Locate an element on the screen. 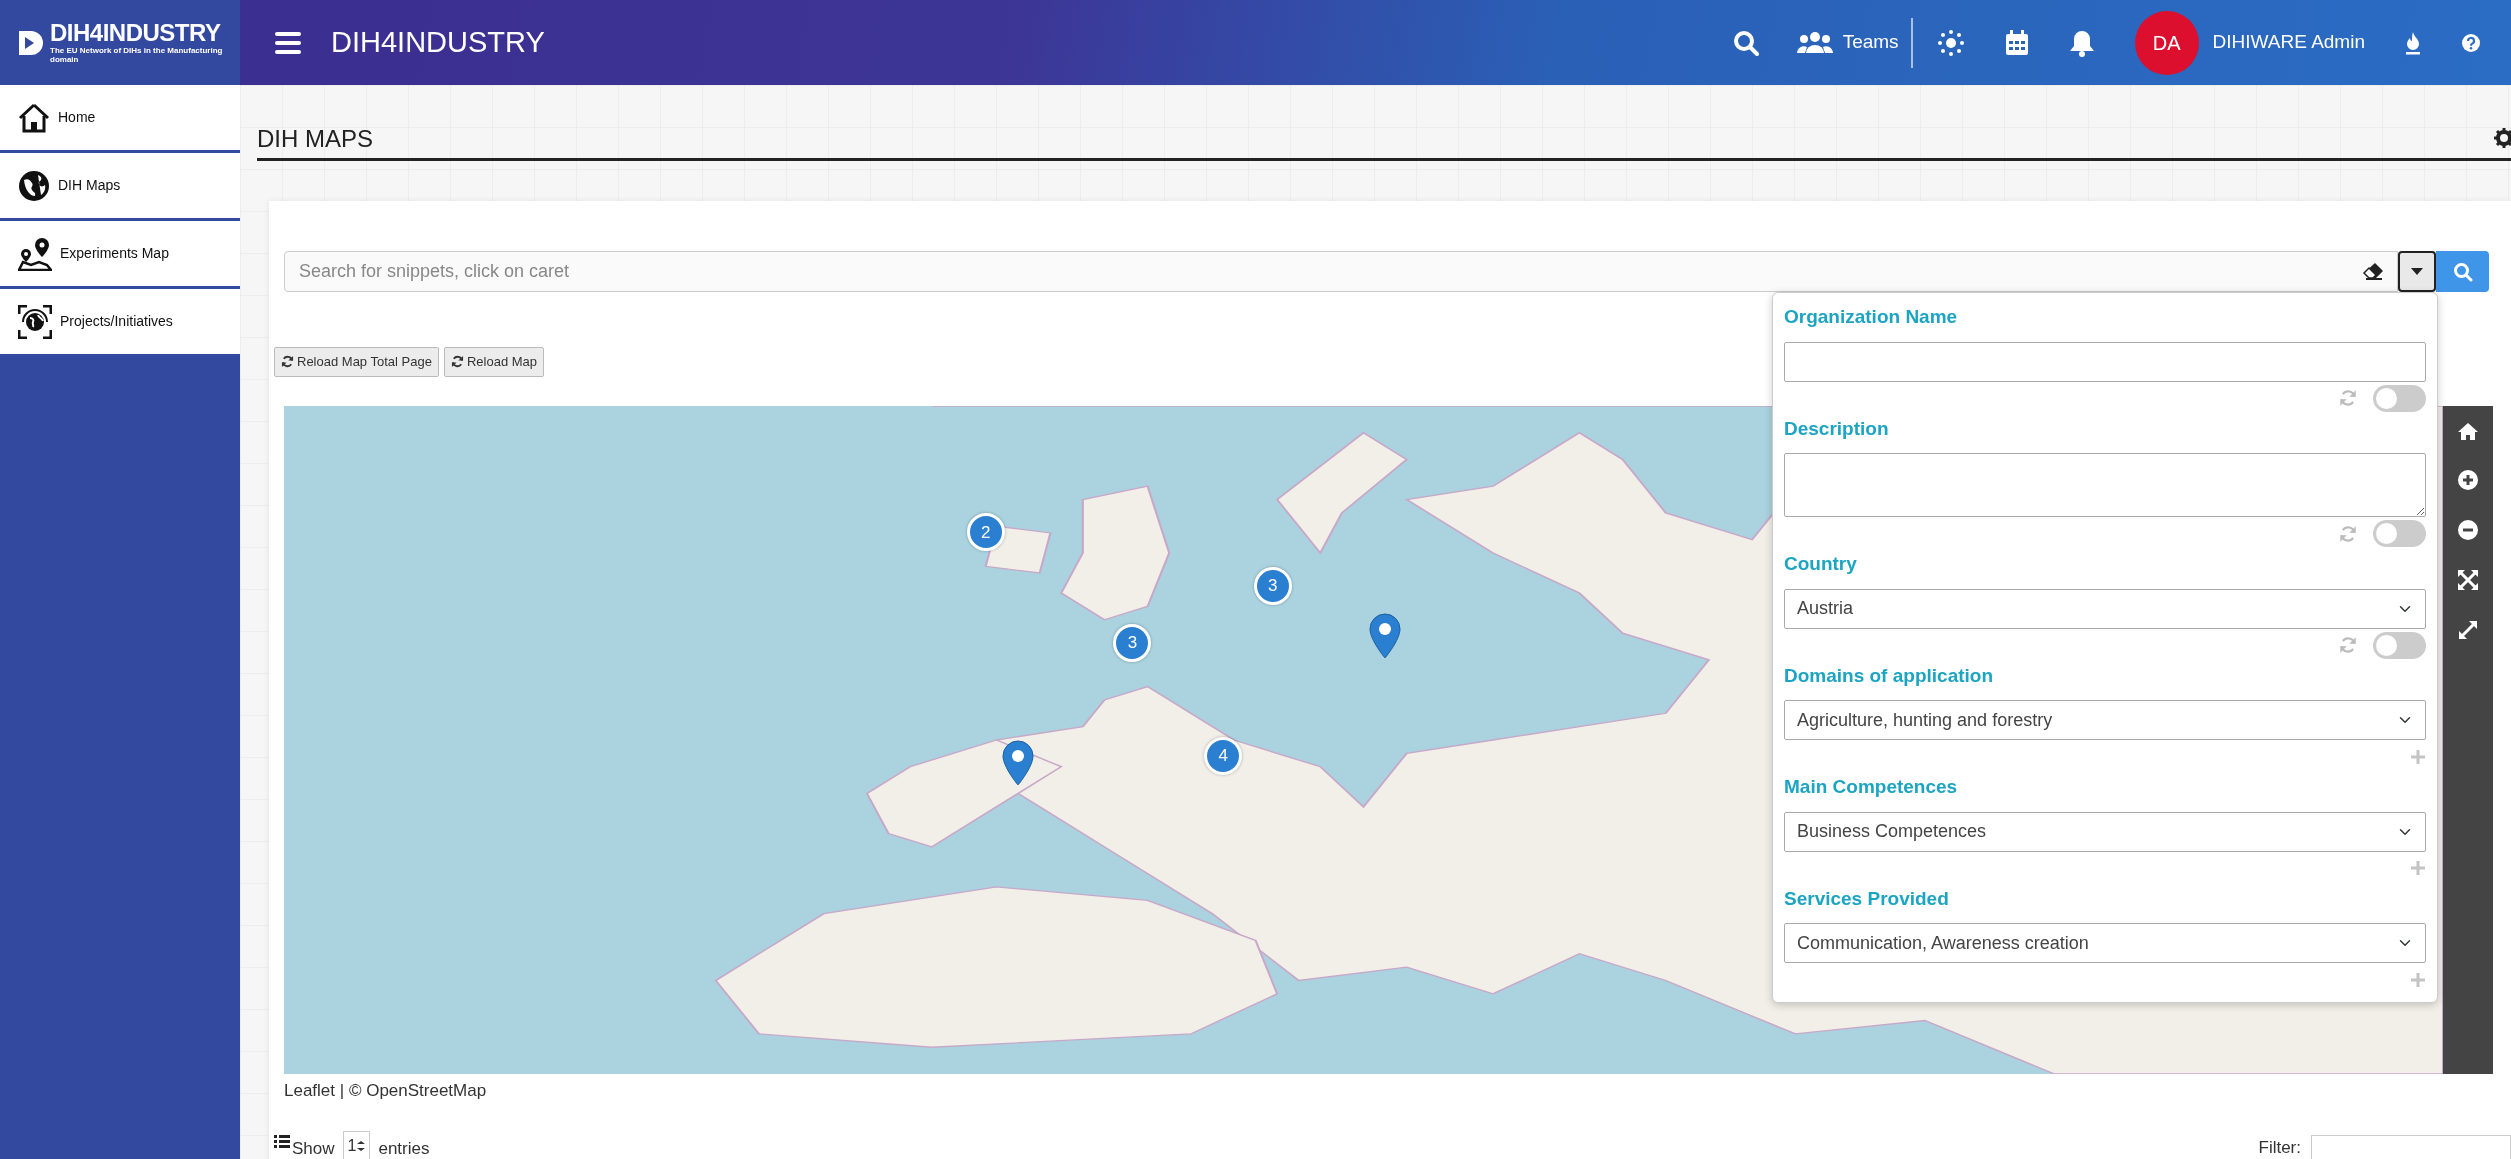  page-title: DIH MAPS is located at coordinates (315, 139).